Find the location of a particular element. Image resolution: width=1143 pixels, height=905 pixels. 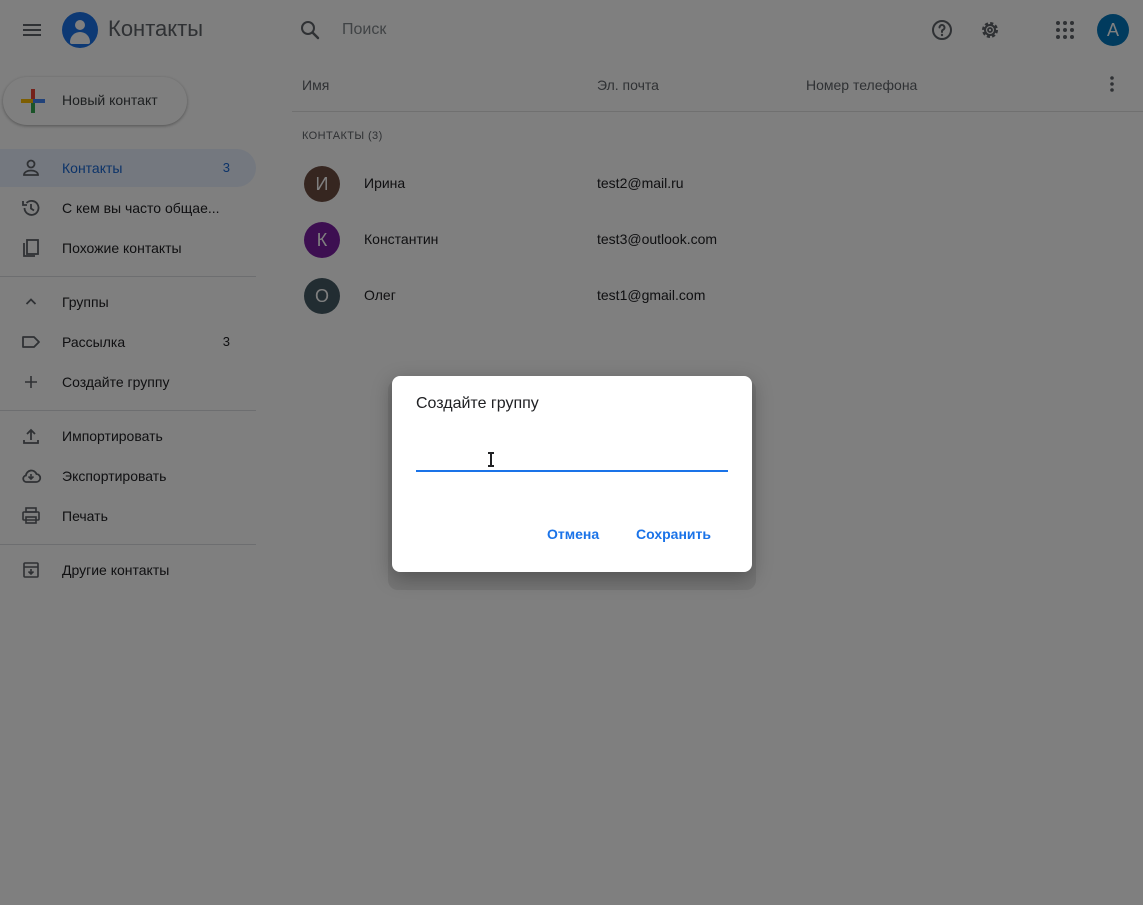

group-name-input is located at coordinates (572, 454).